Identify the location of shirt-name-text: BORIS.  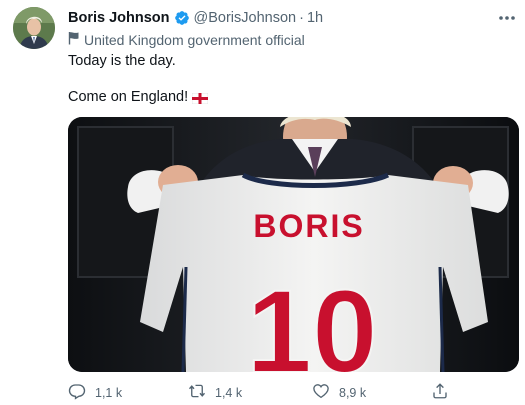
(308, 226).